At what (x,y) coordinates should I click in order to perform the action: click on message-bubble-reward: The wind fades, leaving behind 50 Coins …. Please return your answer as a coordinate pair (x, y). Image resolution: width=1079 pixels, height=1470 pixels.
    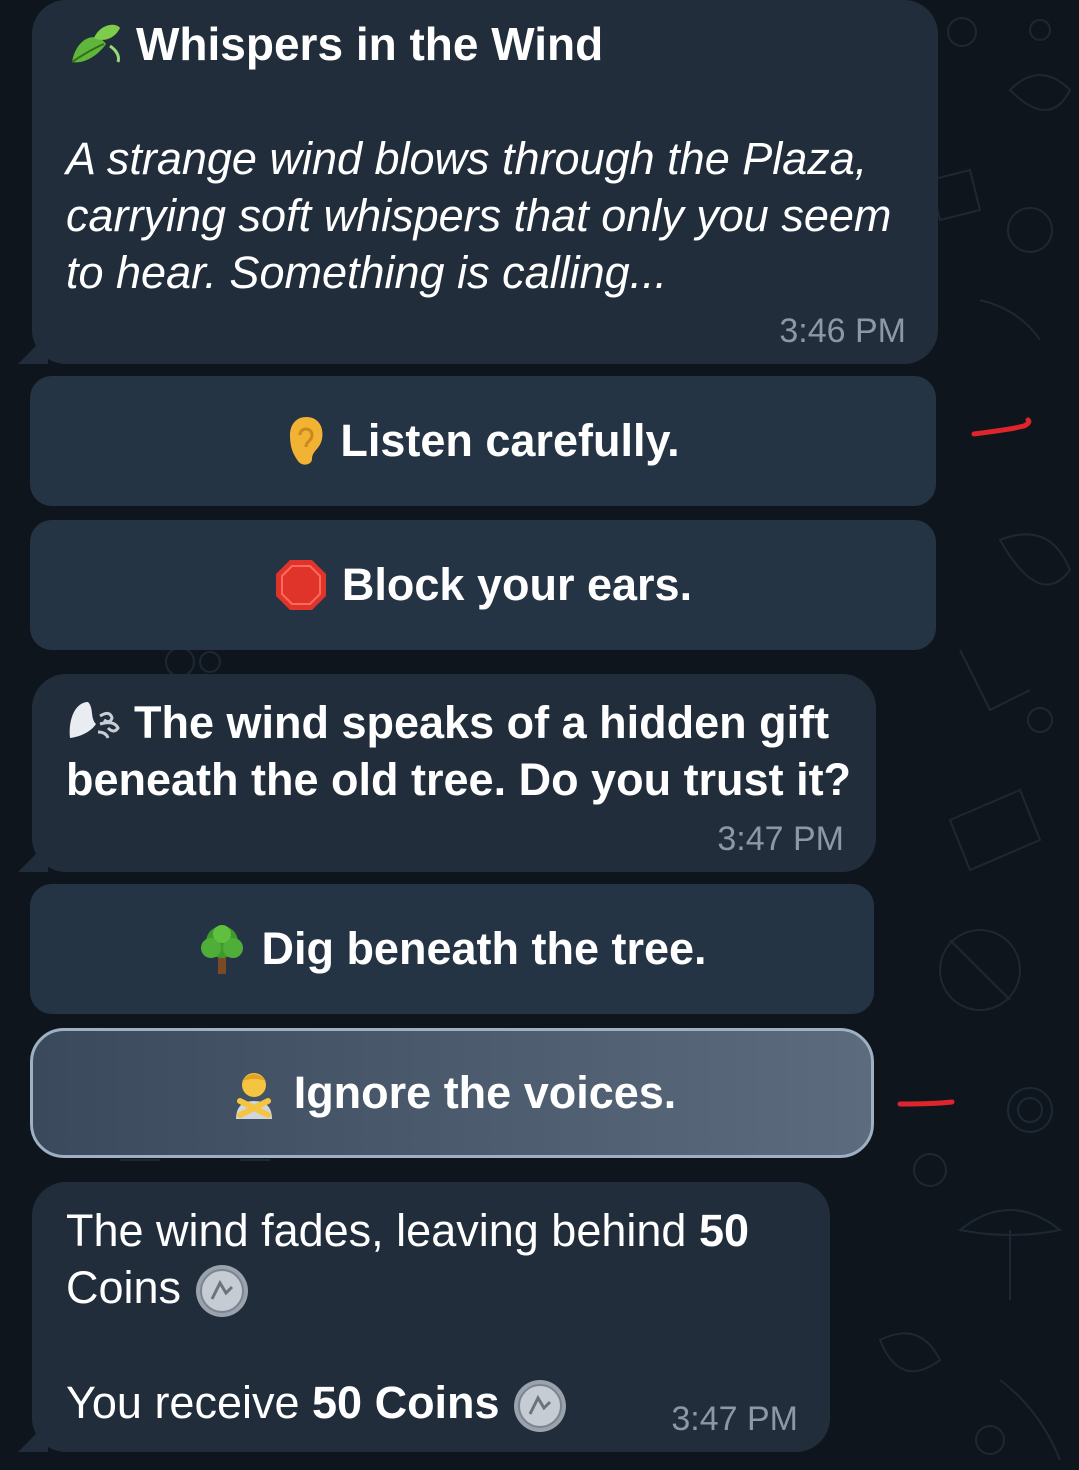
    Looking at the image, I should click on (424, 1317).